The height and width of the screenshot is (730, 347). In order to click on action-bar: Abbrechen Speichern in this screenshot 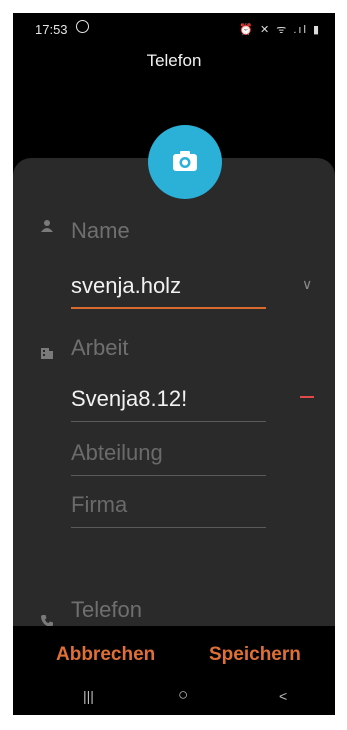, I will do `click(174, 655)`.